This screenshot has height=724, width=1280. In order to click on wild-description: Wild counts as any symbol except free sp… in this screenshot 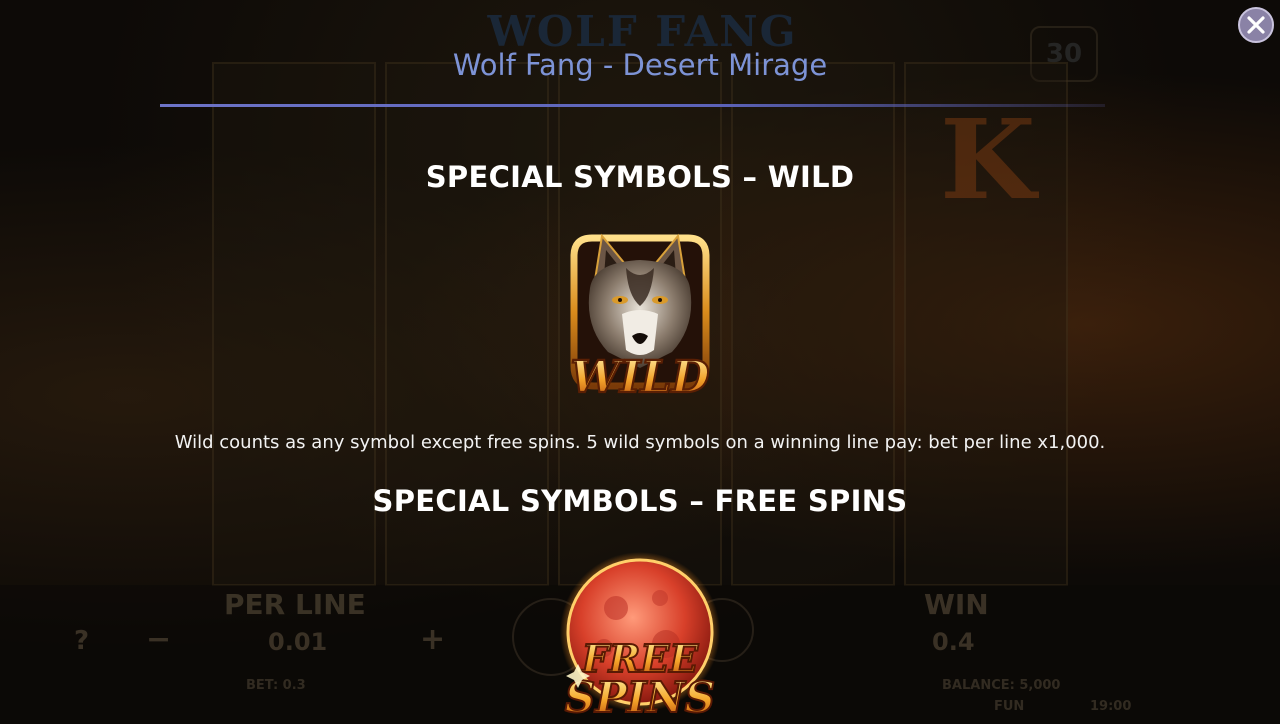, I will do `click(640, 442)`.